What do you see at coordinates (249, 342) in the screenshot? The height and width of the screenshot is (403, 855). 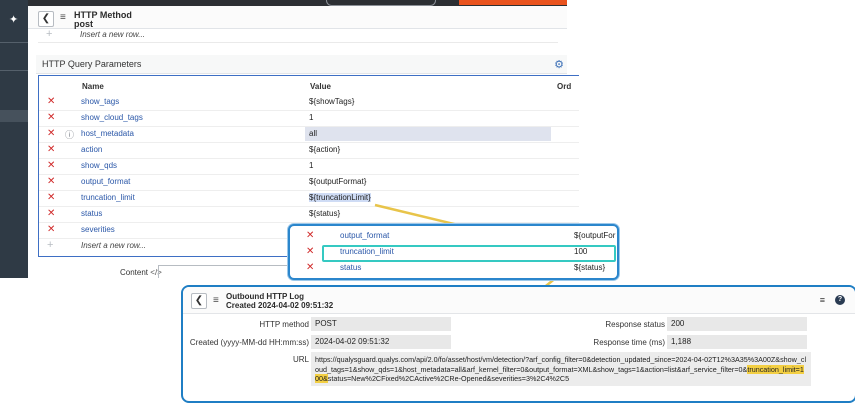 I see `created-label: Created (yyyy-MM-dd HH:mm:ss)` at bounding box center [249, 342].